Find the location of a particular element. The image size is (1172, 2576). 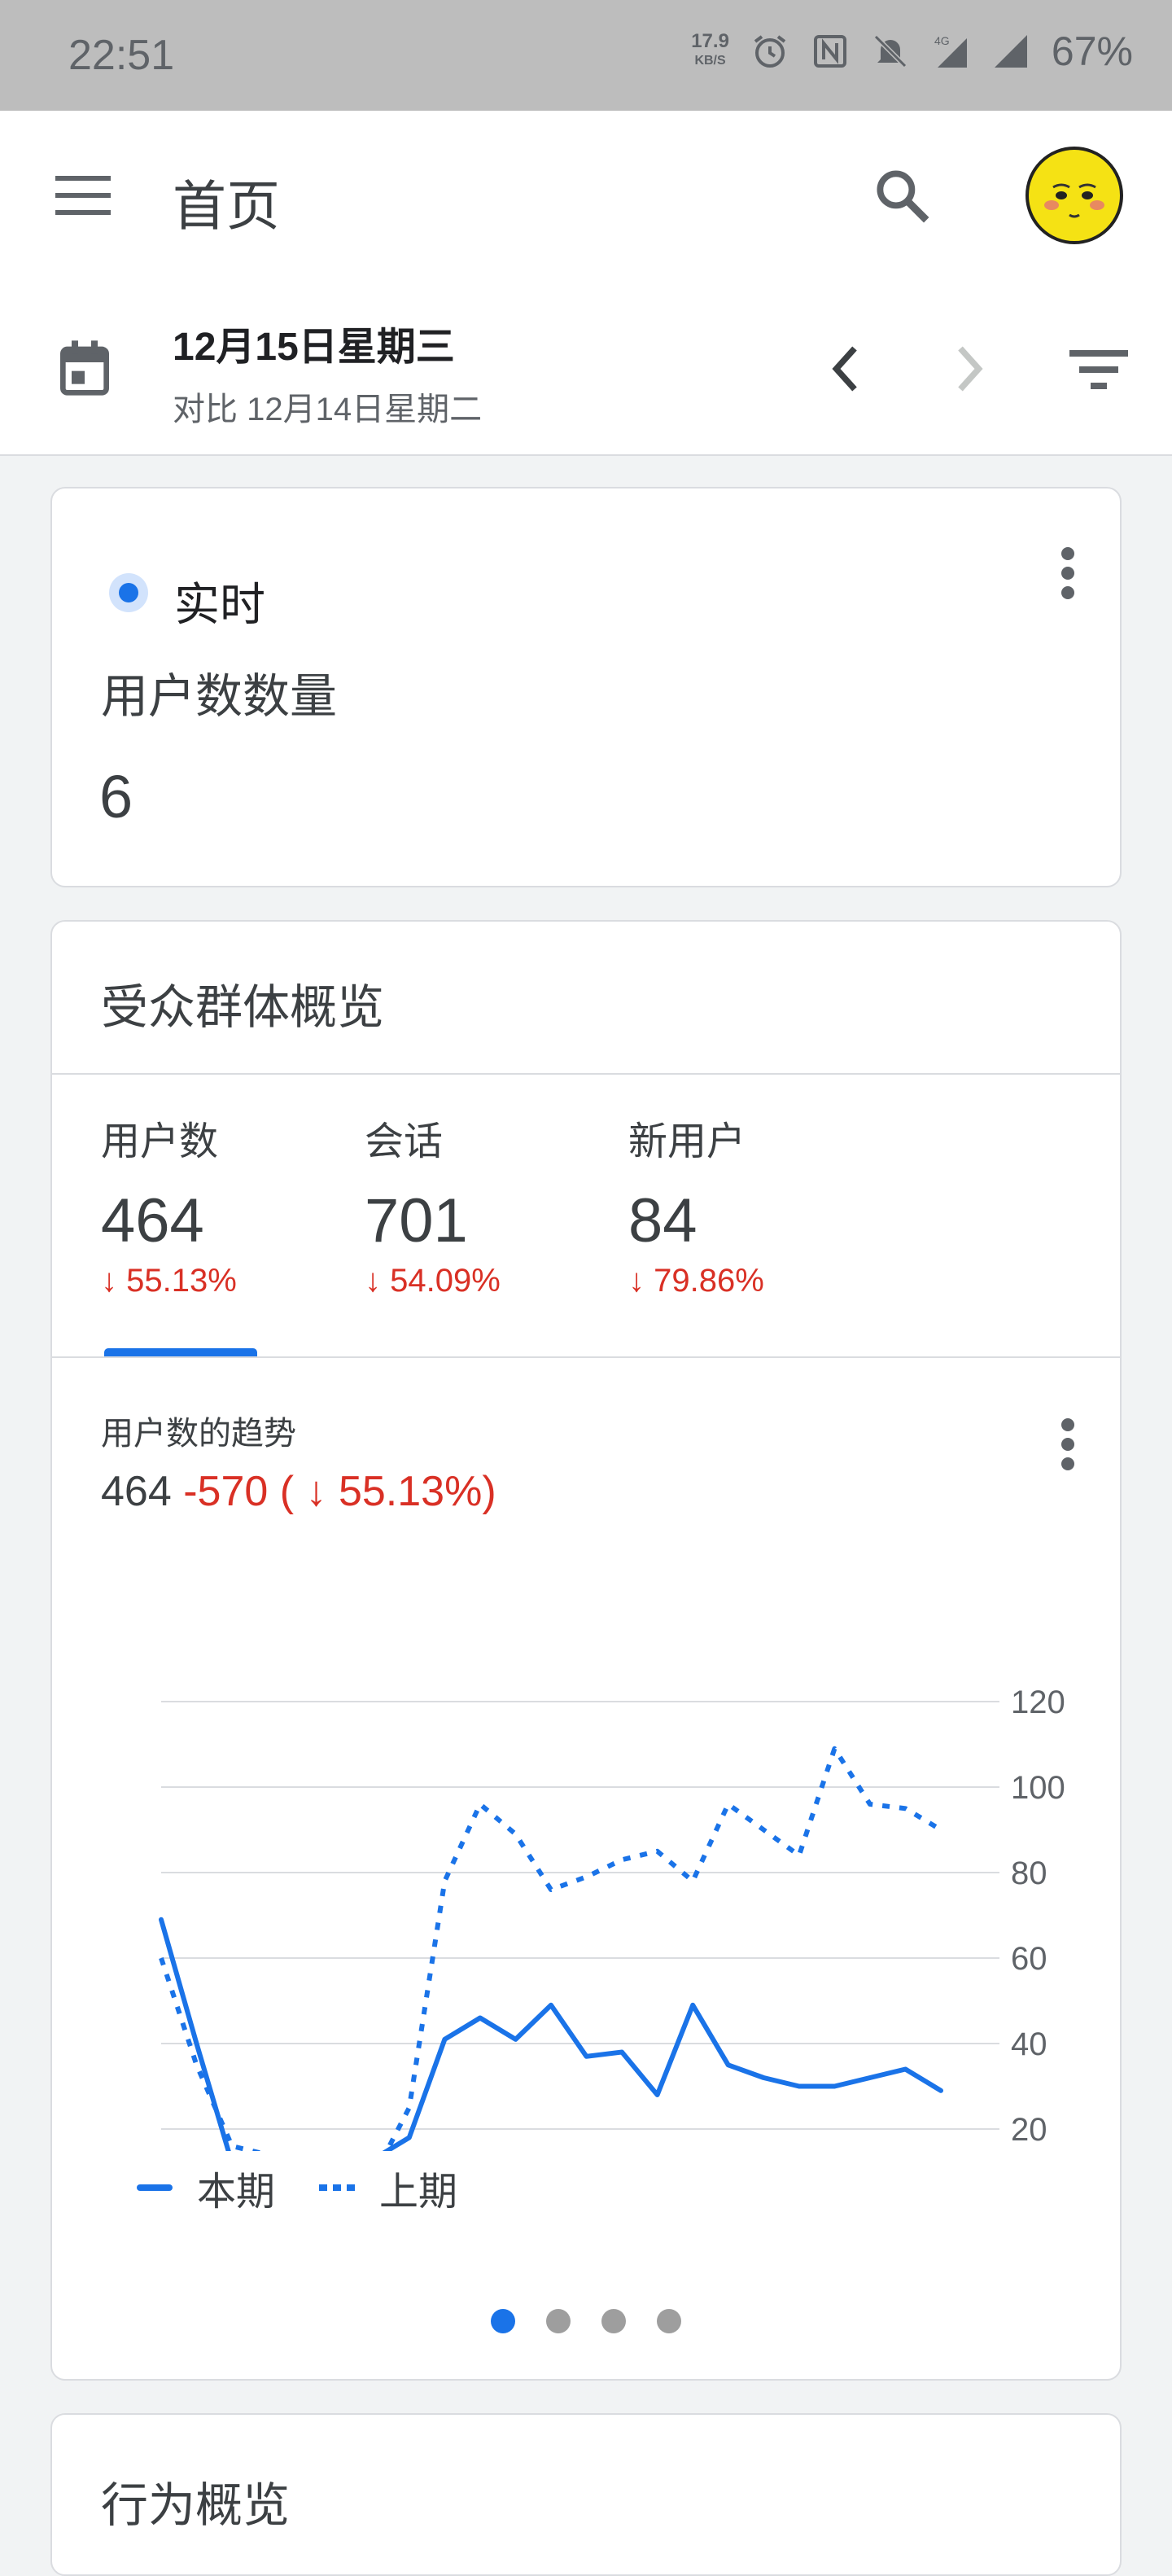

metric-name: 新用户 is located at coordinates (687, 1141).